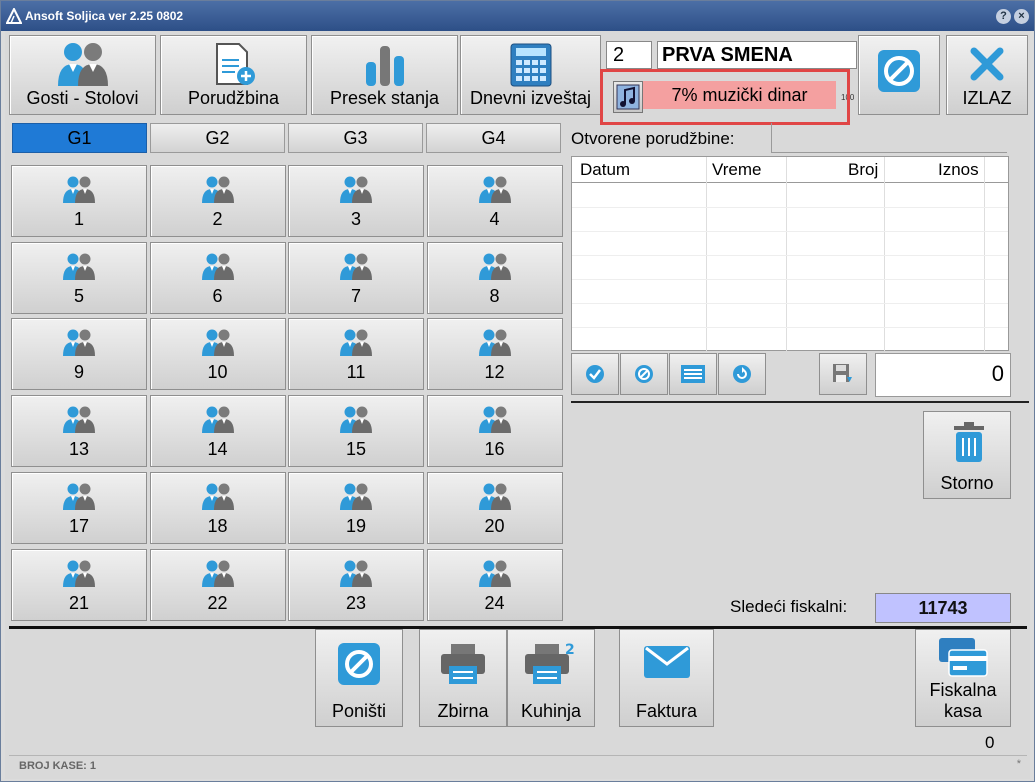 Image resolution: width=1035 pixels, height=782 pixels. What do you see at coordinates (356, 507) in the screenshot?
I see `table-button: 19` at bounding box center [356, 507].